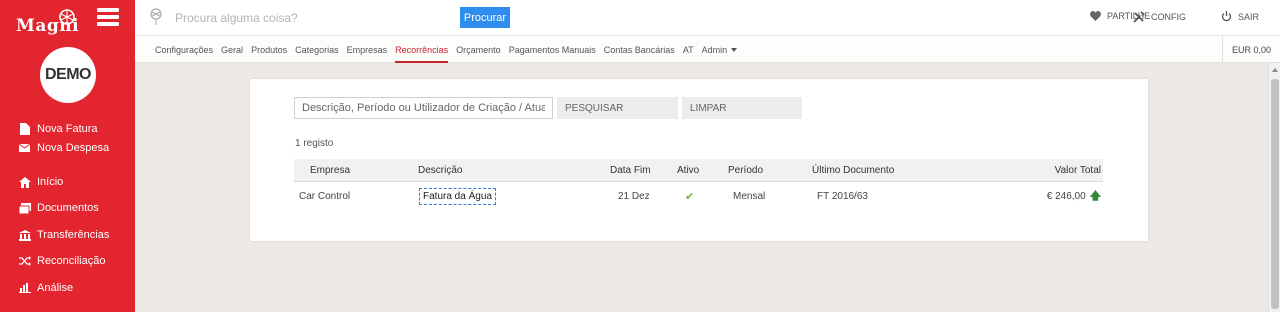 Image resolution: width=1280 pixels, height=312 pixels. I want to click on column-header-periodo: Período, so click(745, 170).